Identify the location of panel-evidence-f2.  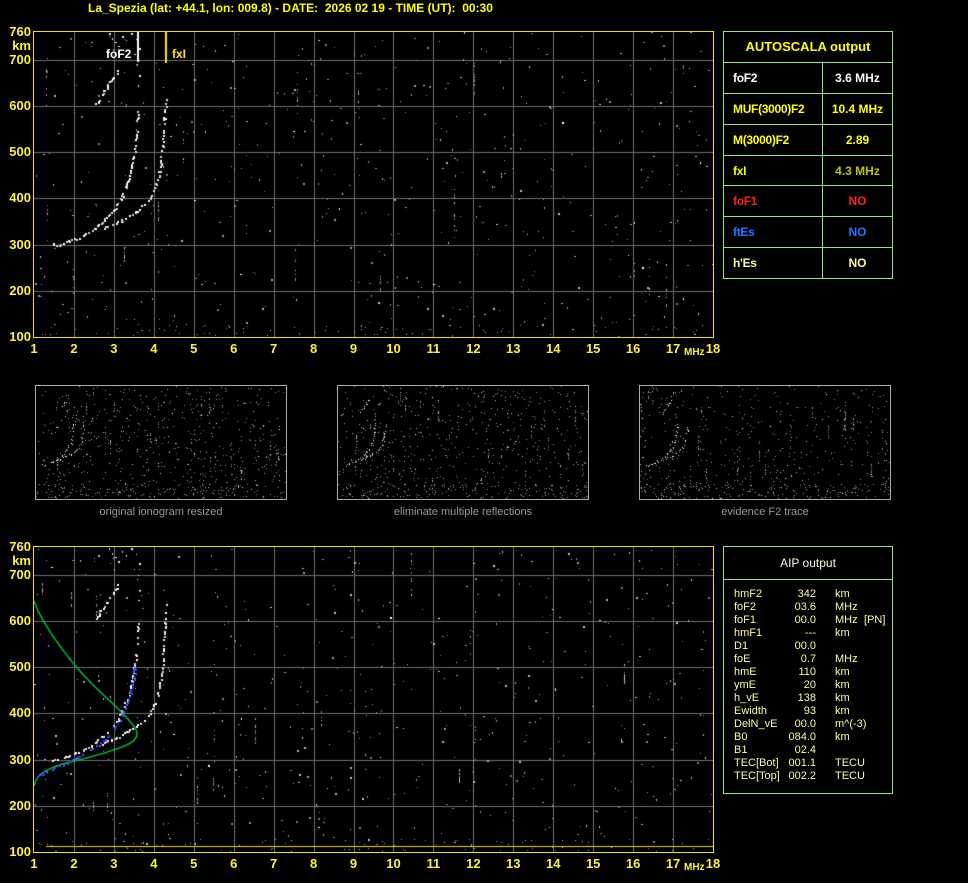
(765, 442).